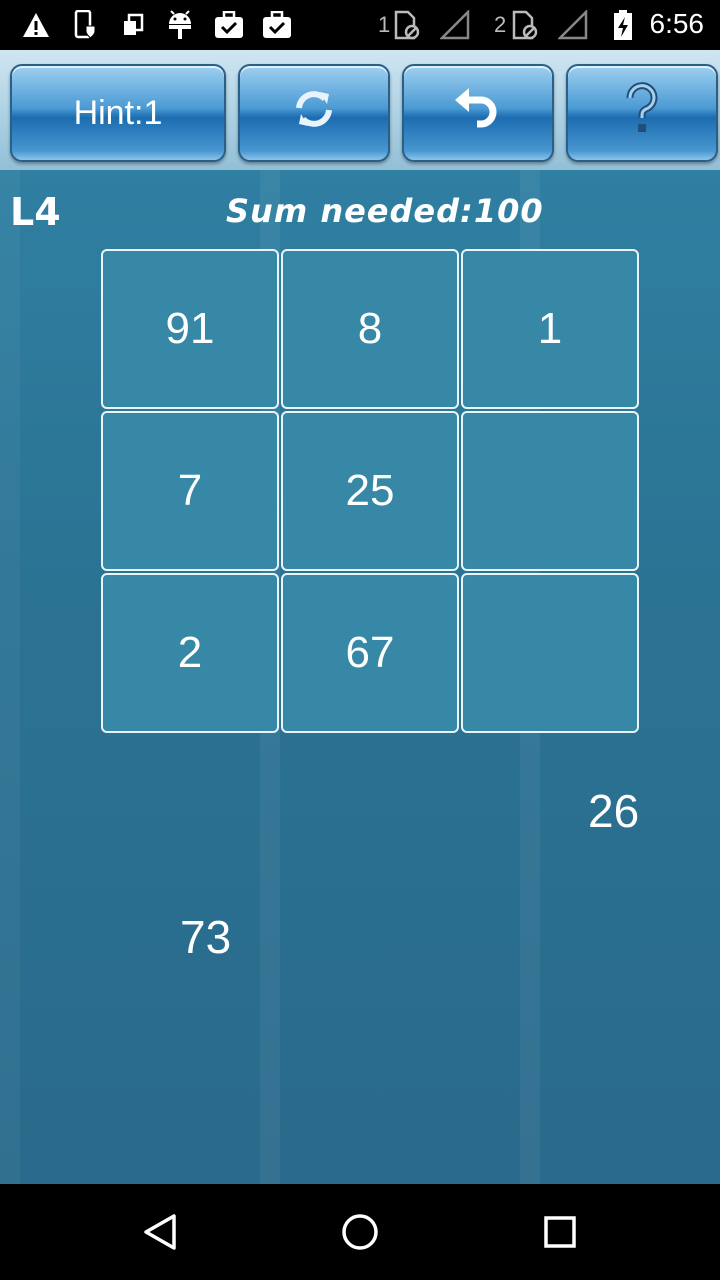 Image resolution: width=720 pixels, height=1280 pixels. What do you see at coordinates (205, 937) in the screenshot?
I see `loose-number-tile: 73` at bounding box center [205, 937].